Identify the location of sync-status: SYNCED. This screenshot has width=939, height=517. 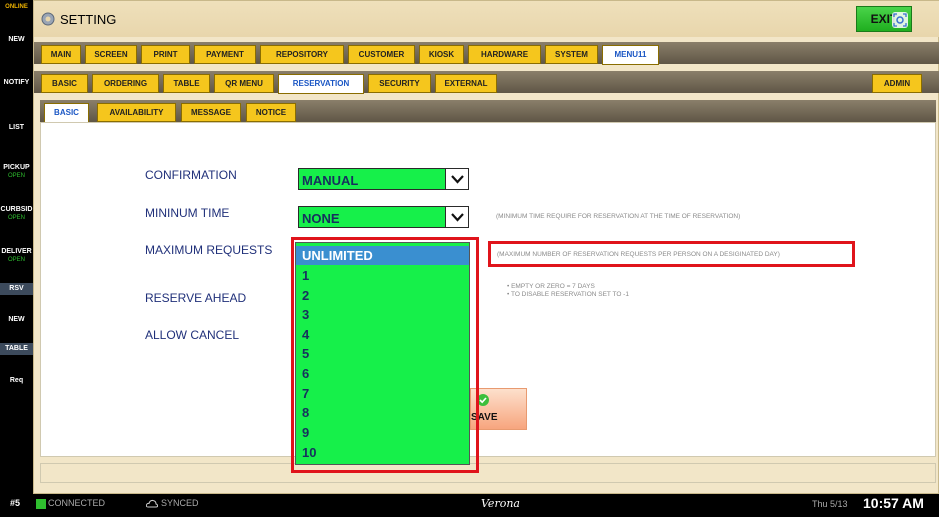
(180, 503).